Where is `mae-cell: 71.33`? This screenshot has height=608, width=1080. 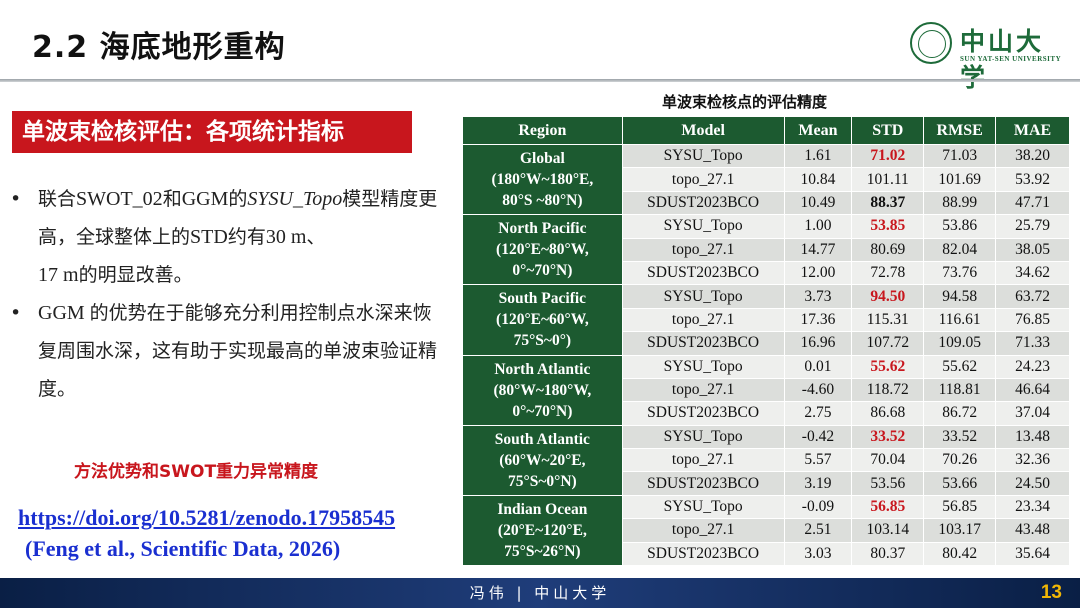
mae-cell: 71.33 is located at coordinates (1032, 343).